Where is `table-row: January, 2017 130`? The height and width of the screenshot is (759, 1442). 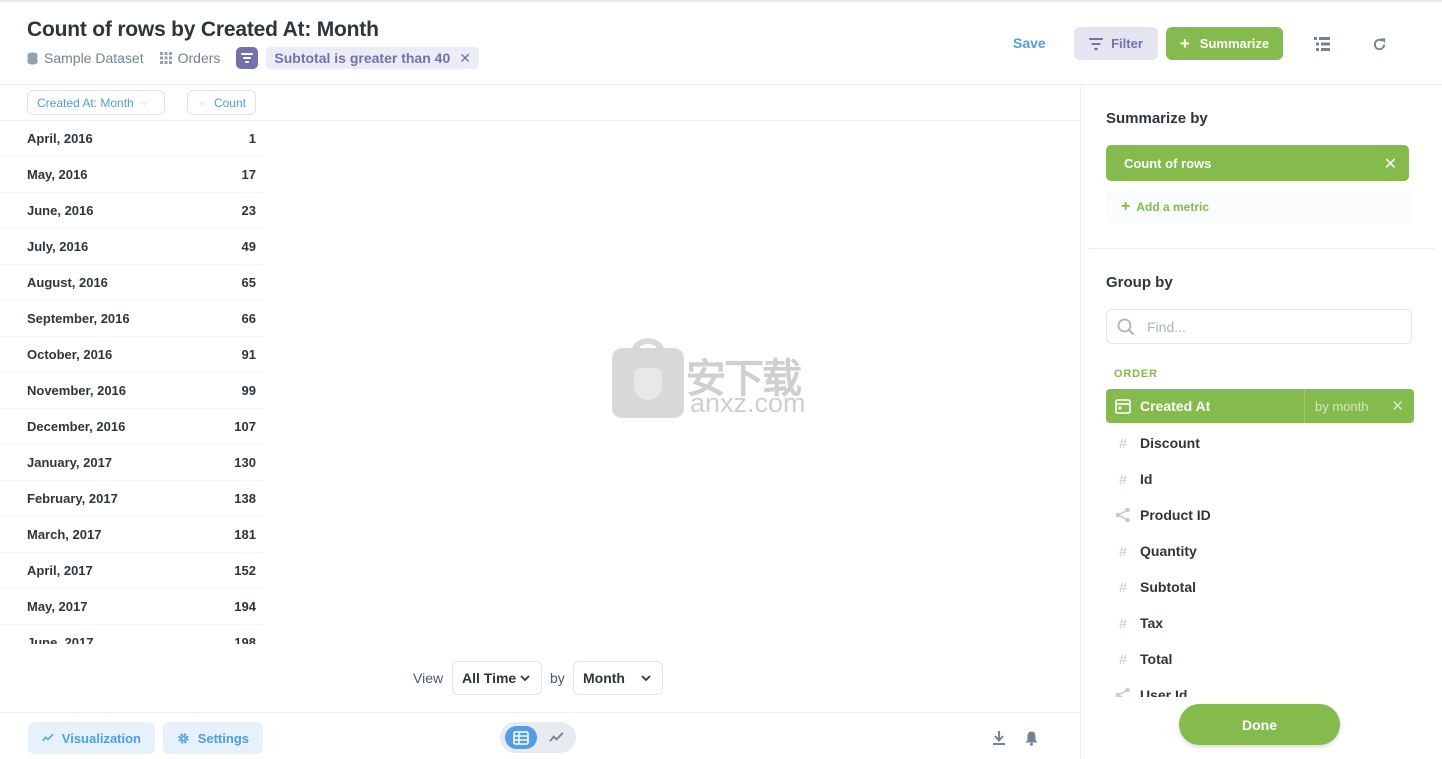
table-row: January, 2017 130 is located at coordinates (131, 463).